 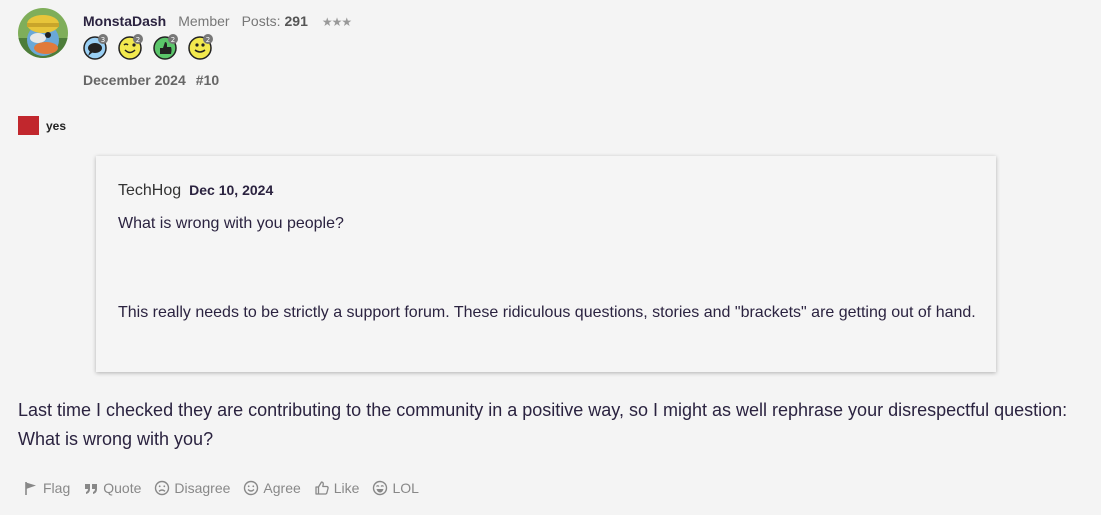 I want to click on author-name: MonstaDash, so click(x=124, y=21).